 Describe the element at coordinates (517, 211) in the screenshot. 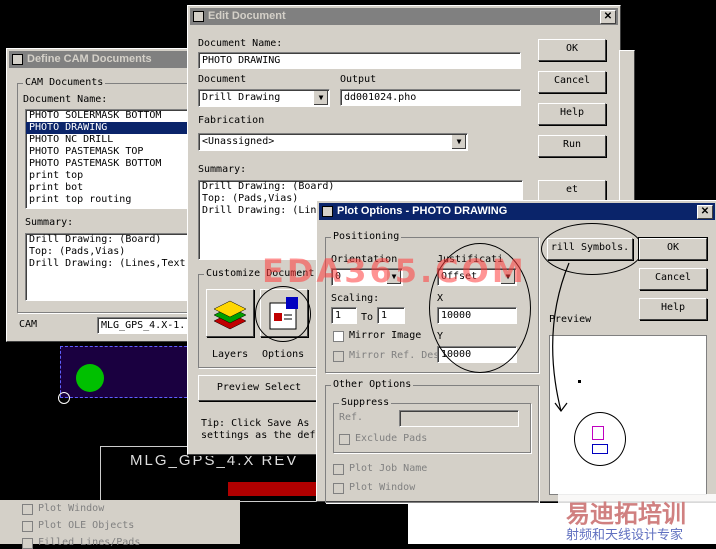

I see `plot-title-bar: Plot Options - PHOTO DRAWING ✕` at that location.